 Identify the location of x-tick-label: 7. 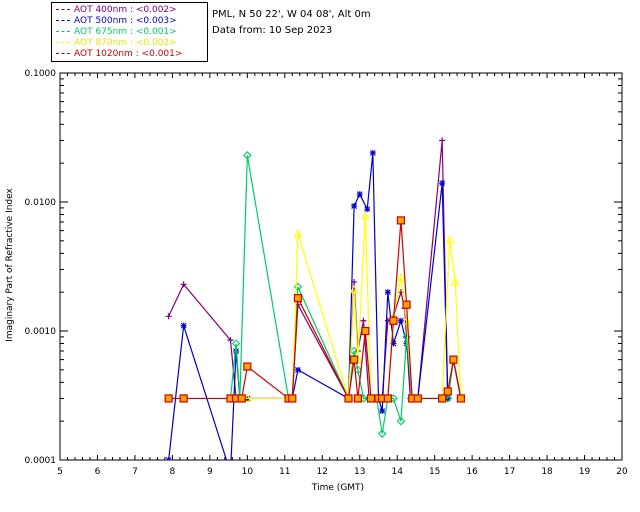
(135, 472).